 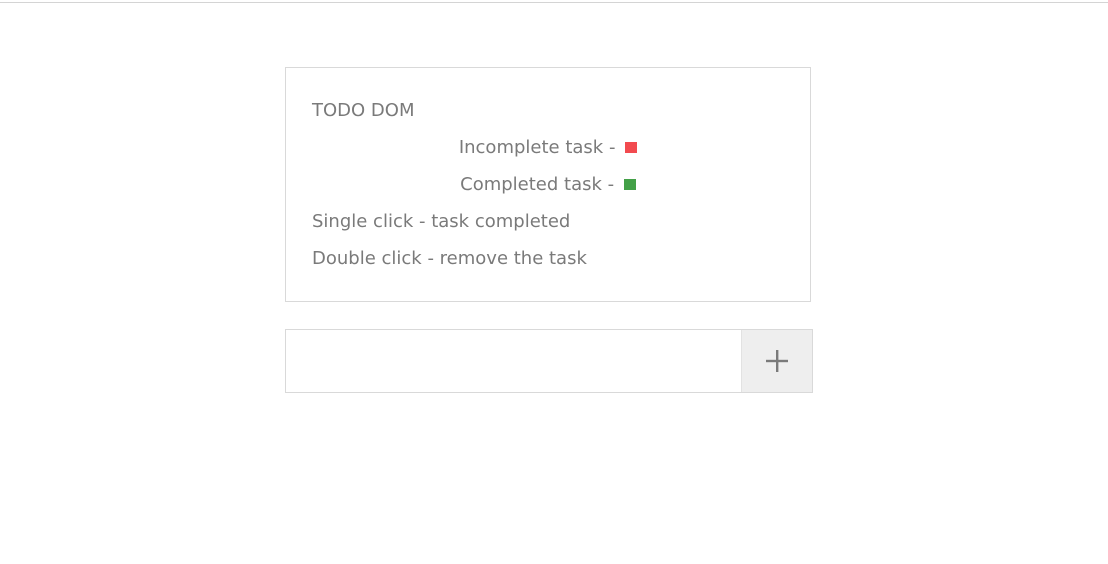 I want to click on legend-incomplete: Incomplete task -, so click(x=548, y=148).